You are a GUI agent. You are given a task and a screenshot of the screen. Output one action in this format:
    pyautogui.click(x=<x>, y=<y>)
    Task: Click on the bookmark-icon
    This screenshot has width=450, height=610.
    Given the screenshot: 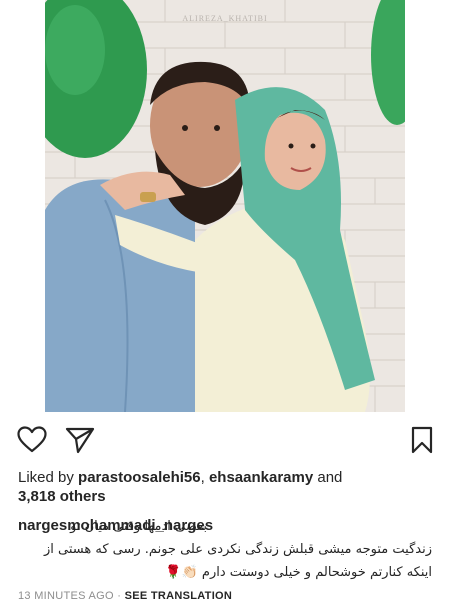 What is the action you would take?
    pyautogui.click(x=422, y=440)
    